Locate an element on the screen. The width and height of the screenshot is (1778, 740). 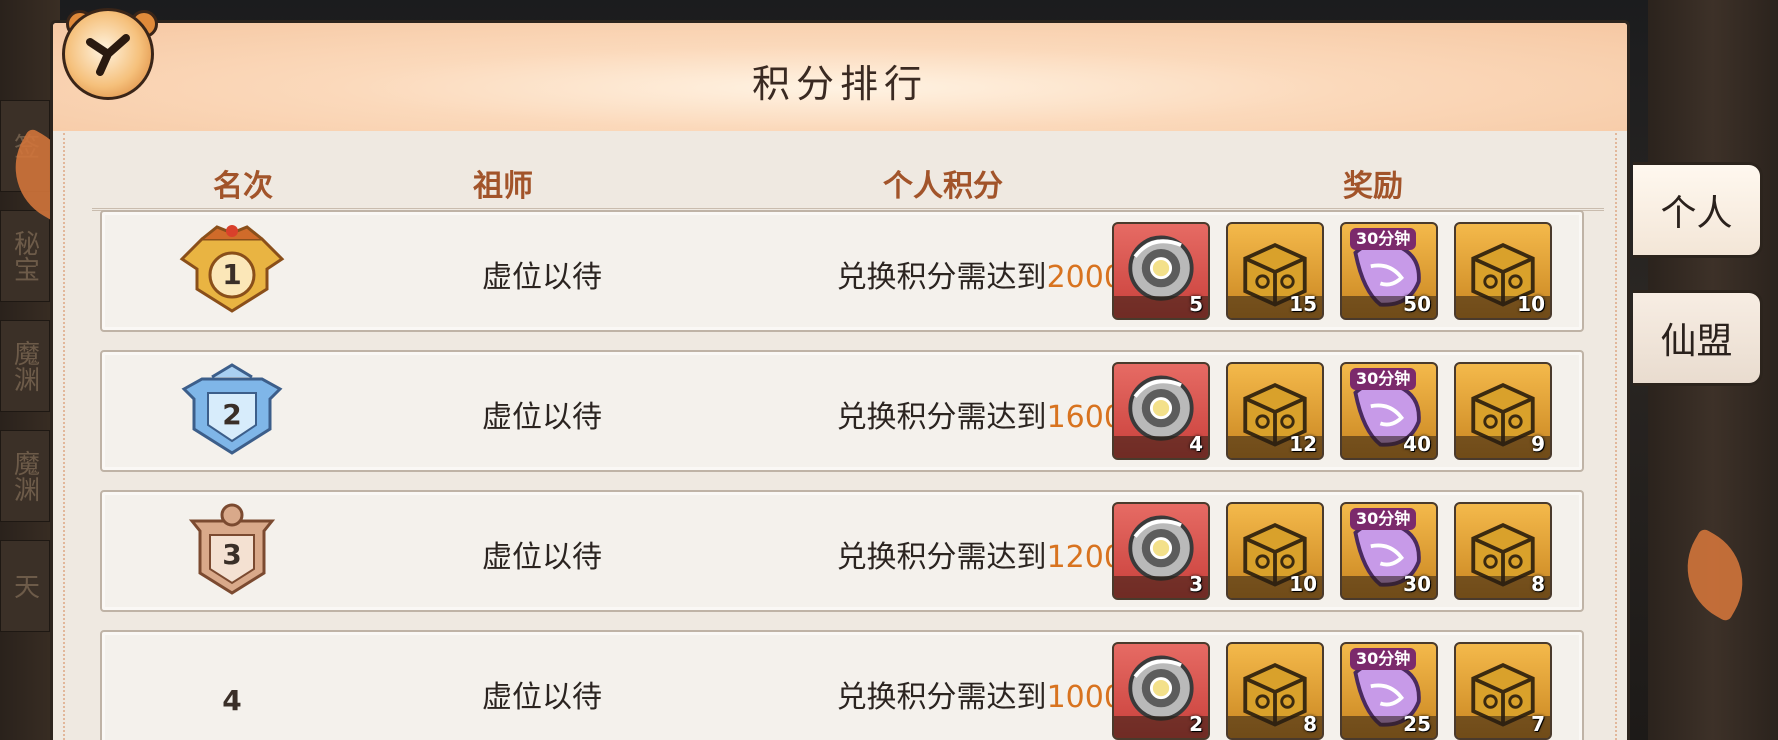
rank-cell: 2 is located at coordinates (232, 411).